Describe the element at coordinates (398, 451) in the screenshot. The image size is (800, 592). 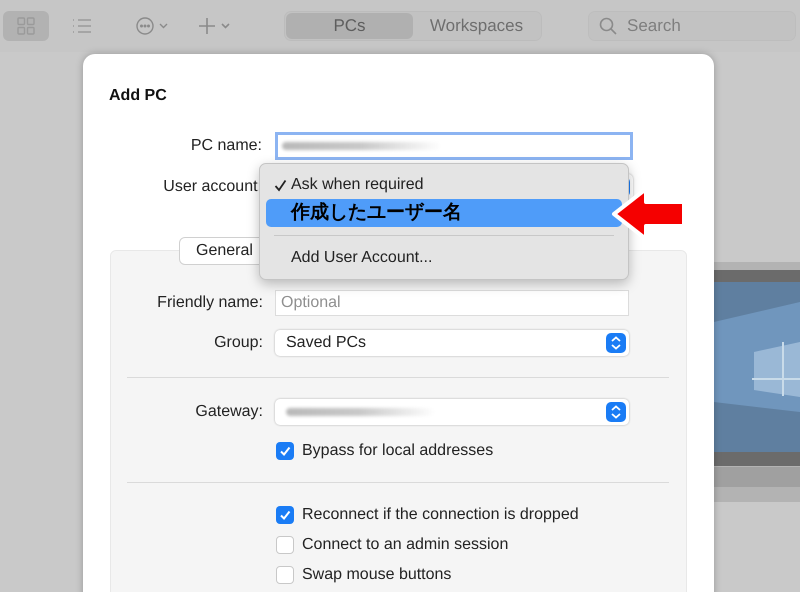
I see `checkbox-label: Bypass for local addresses` at that location.